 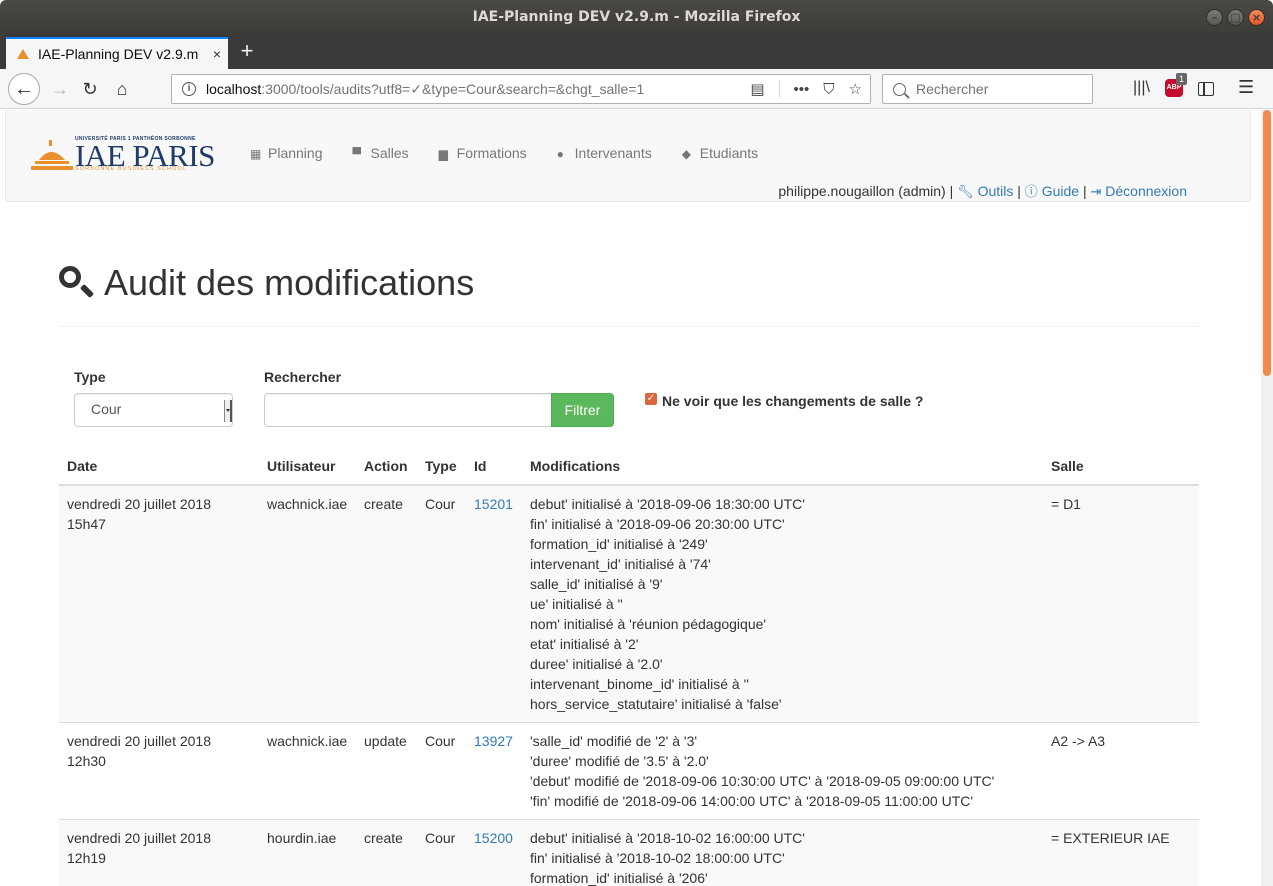 I want to click on menu-item-planning: ▦ Planning, so click(x=286, y=153).